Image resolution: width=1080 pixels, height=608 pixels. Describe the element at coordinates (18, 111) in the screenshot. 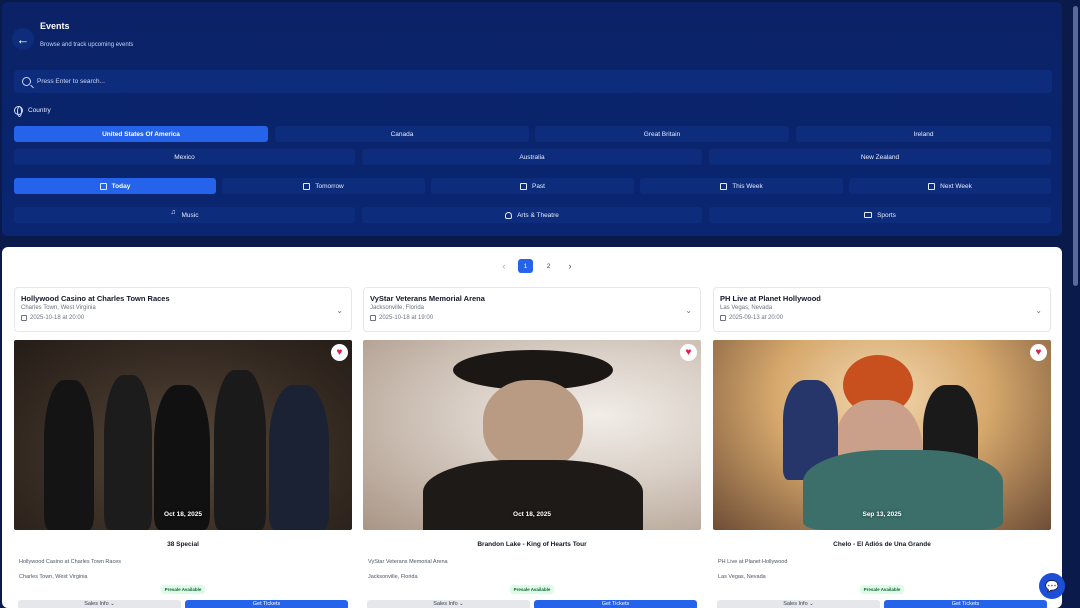

I see `globe-icon` at that location.